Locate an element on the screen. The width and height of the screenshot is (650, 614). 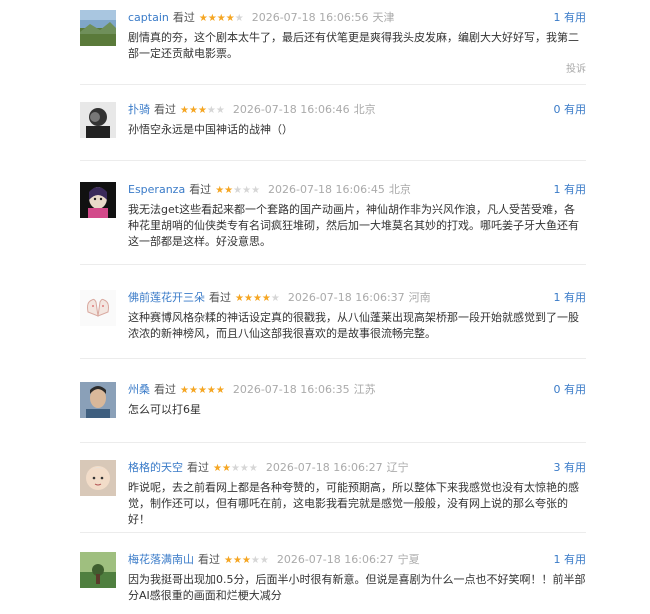
username-link: captain is located at coordinates (148, 17).